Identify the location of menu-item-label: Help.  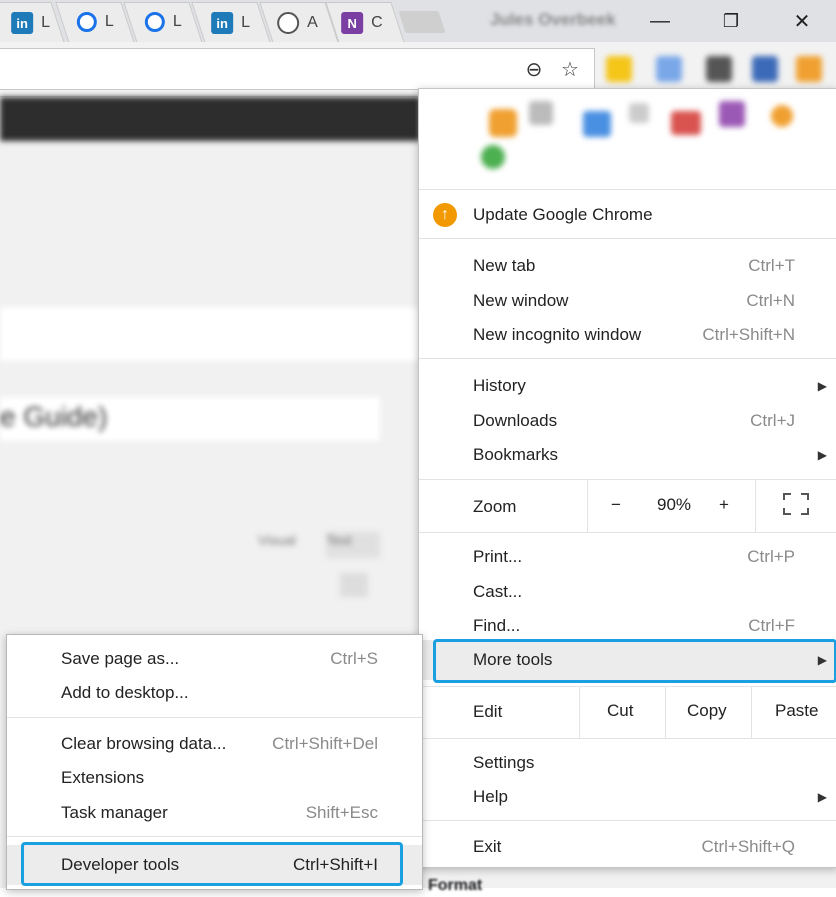
(490, 796).